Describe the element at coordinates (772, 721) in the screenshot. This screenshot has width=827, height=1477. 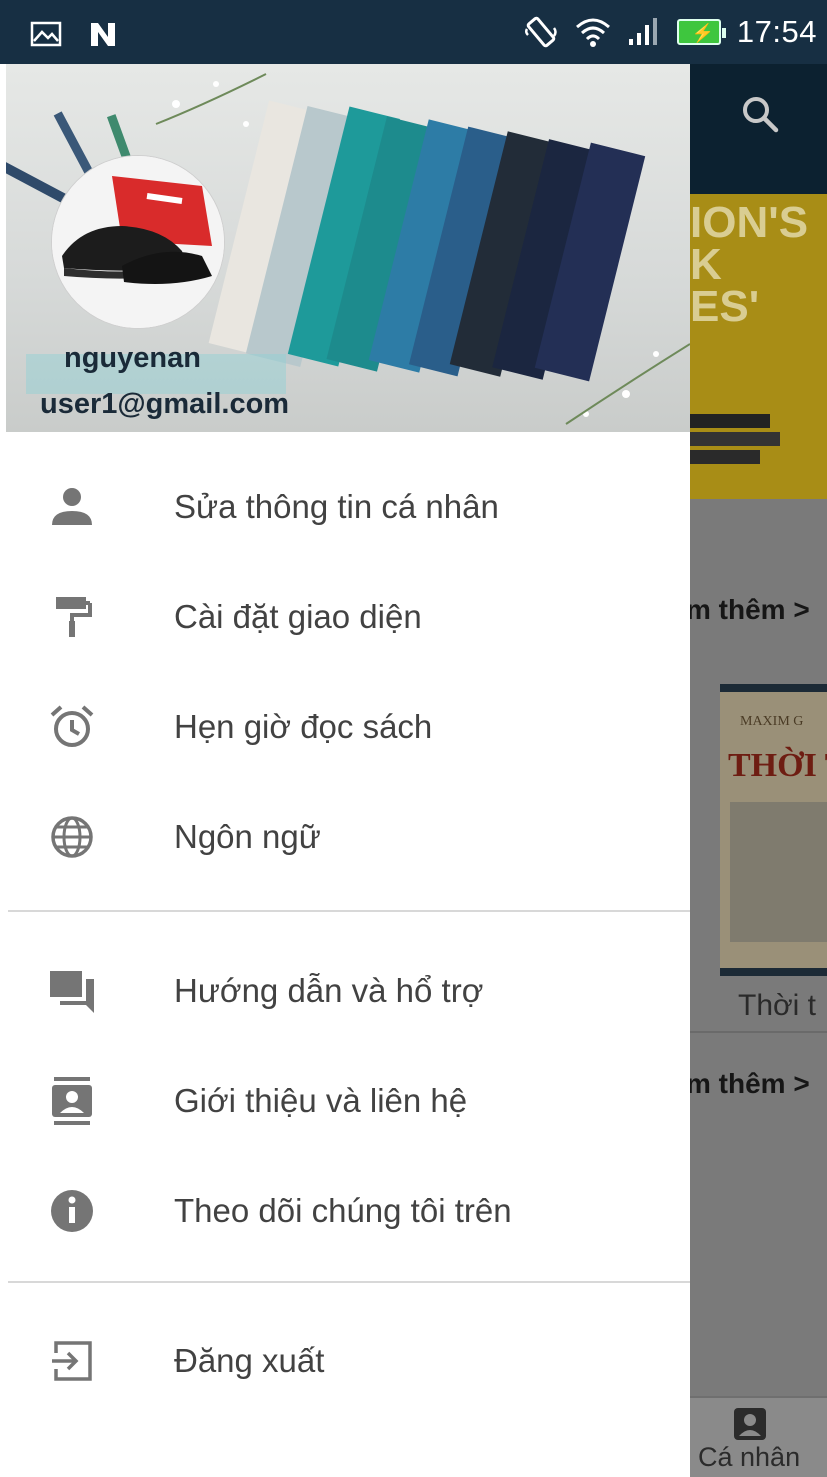
I see `book-cover-author: MAXIM G` at that location.